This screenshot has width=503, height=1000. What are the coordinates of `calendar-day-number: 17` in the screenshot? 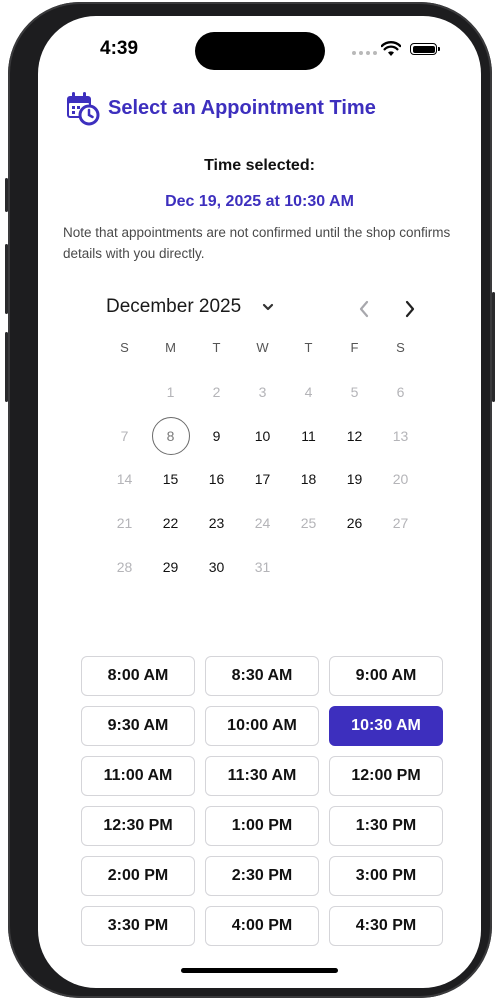 It's located at (262, 479).